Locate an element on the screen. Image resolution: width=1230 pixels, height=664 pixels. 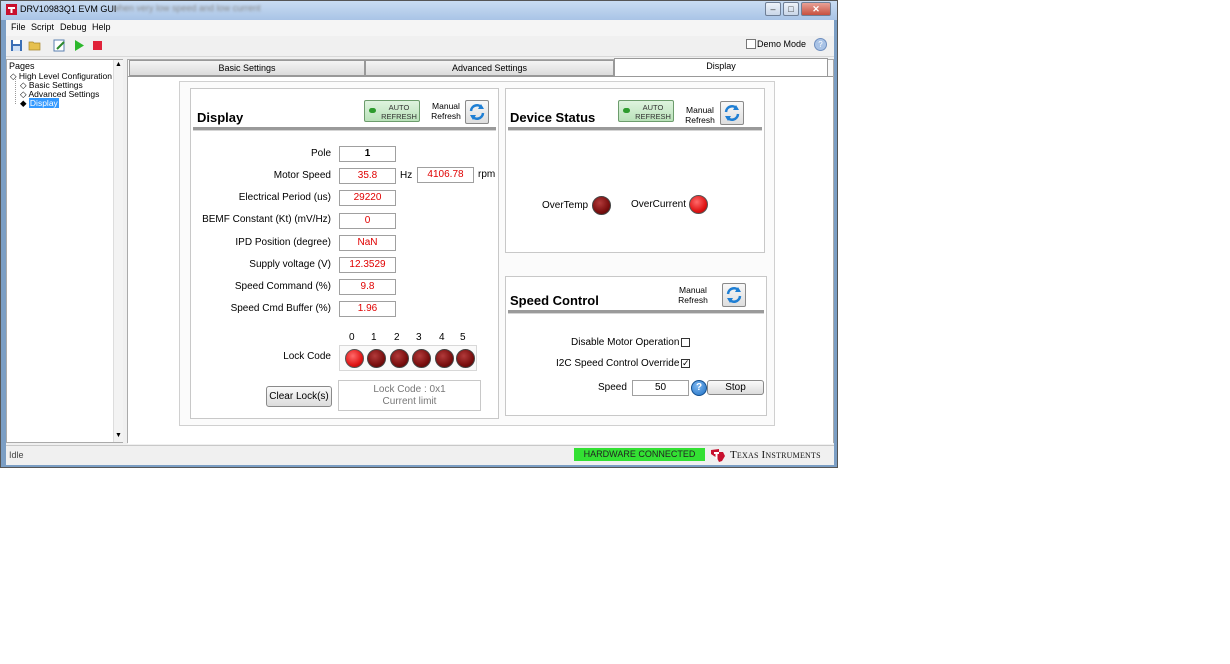
toolbar: Demo Mode ? is located at coordinates (420, 46).